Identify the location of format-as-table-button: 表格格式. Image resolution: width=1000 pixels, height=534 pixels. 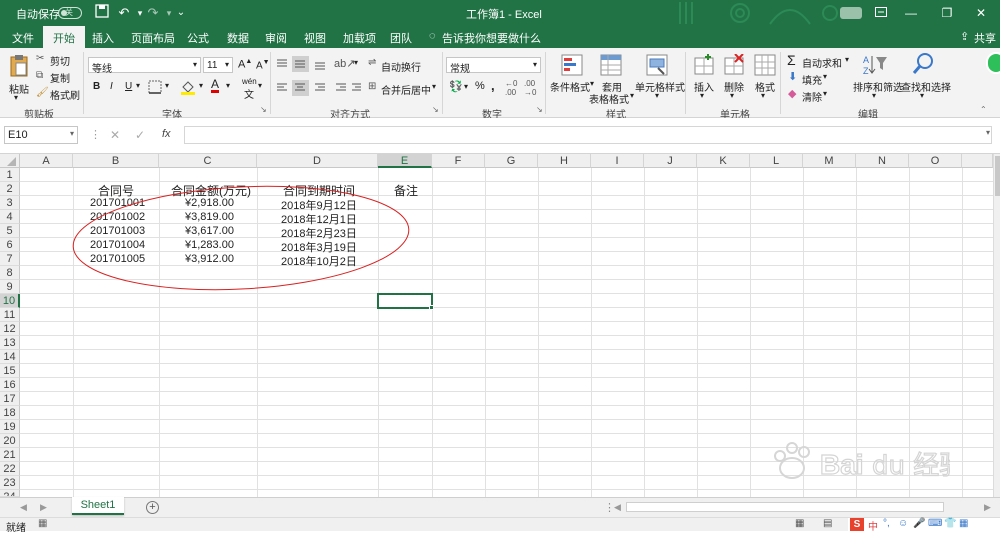
(609, 98).